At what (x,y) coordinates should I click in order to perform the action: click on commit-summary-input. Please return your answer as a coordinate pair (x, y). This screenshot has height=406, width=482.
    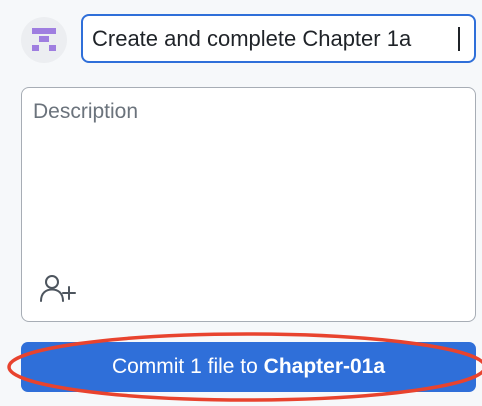
    Looking at the image, I should click on (278, 38).